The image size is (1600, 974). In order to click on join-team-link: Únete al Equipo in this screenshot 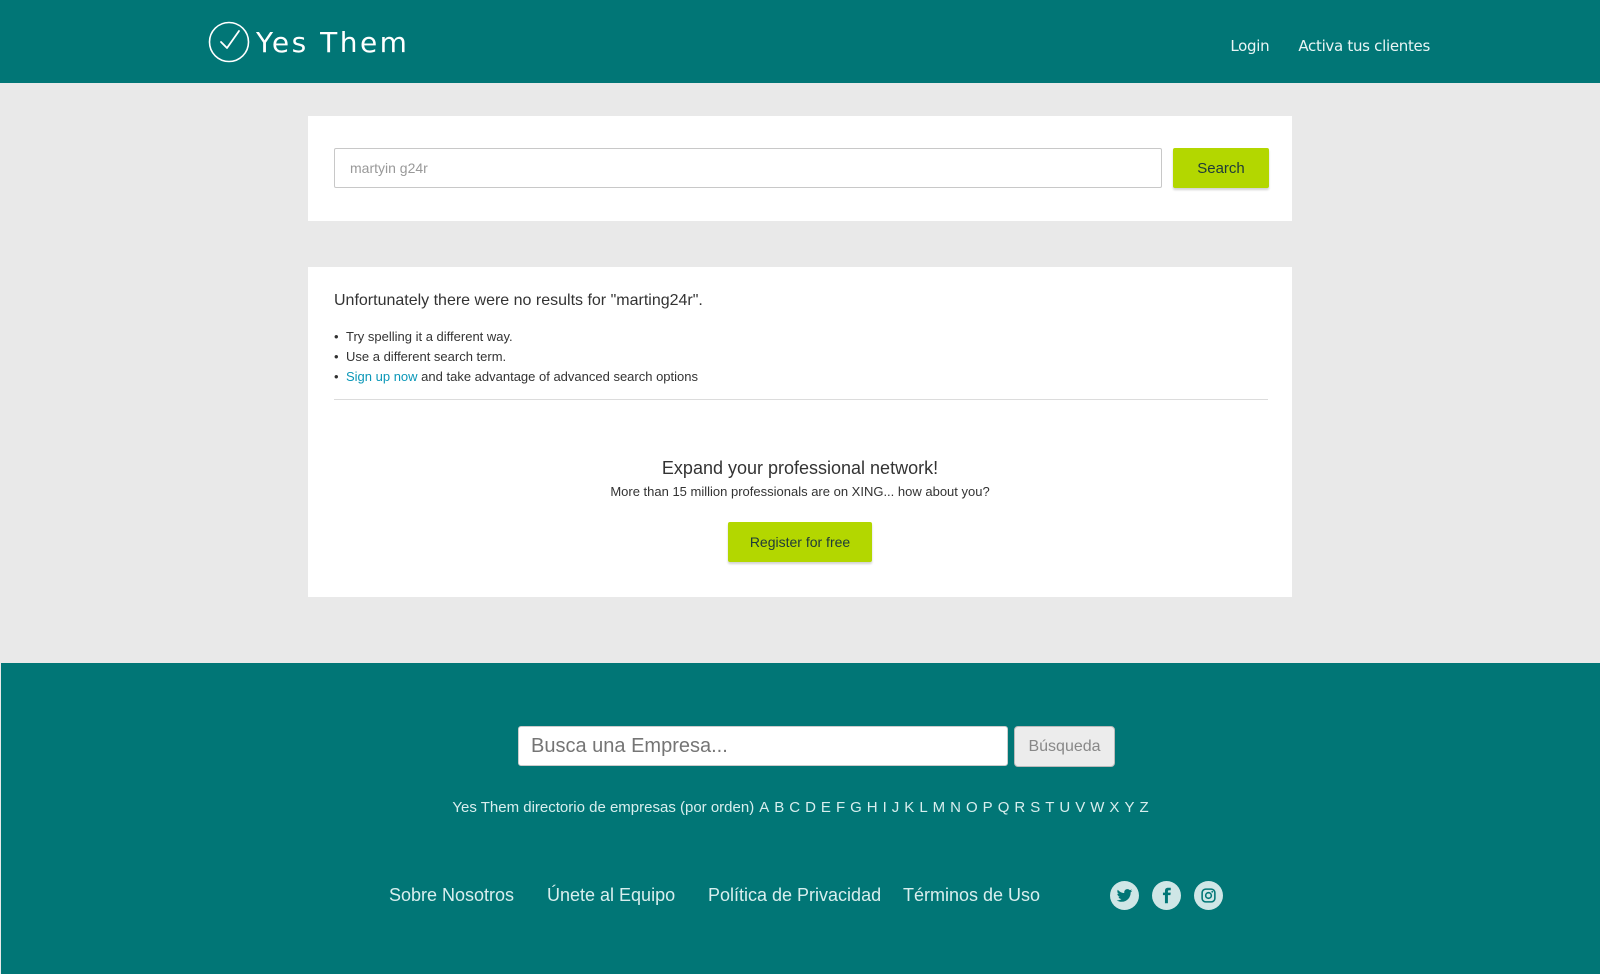, I will do `click(611, 895)`.